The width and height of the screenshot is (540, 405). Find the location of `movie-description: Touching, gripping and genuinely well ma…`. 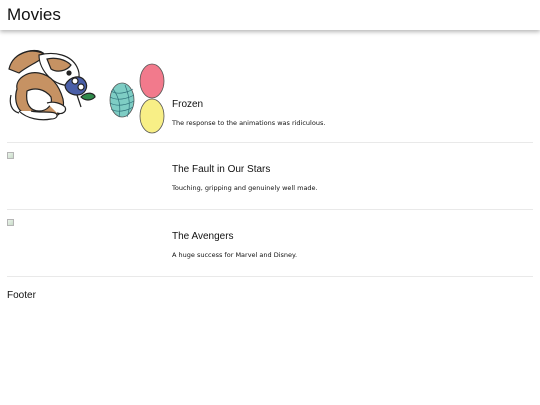

movie-description: Touching, gripping and genuinely well ma… is located at coordinates (245, 188).